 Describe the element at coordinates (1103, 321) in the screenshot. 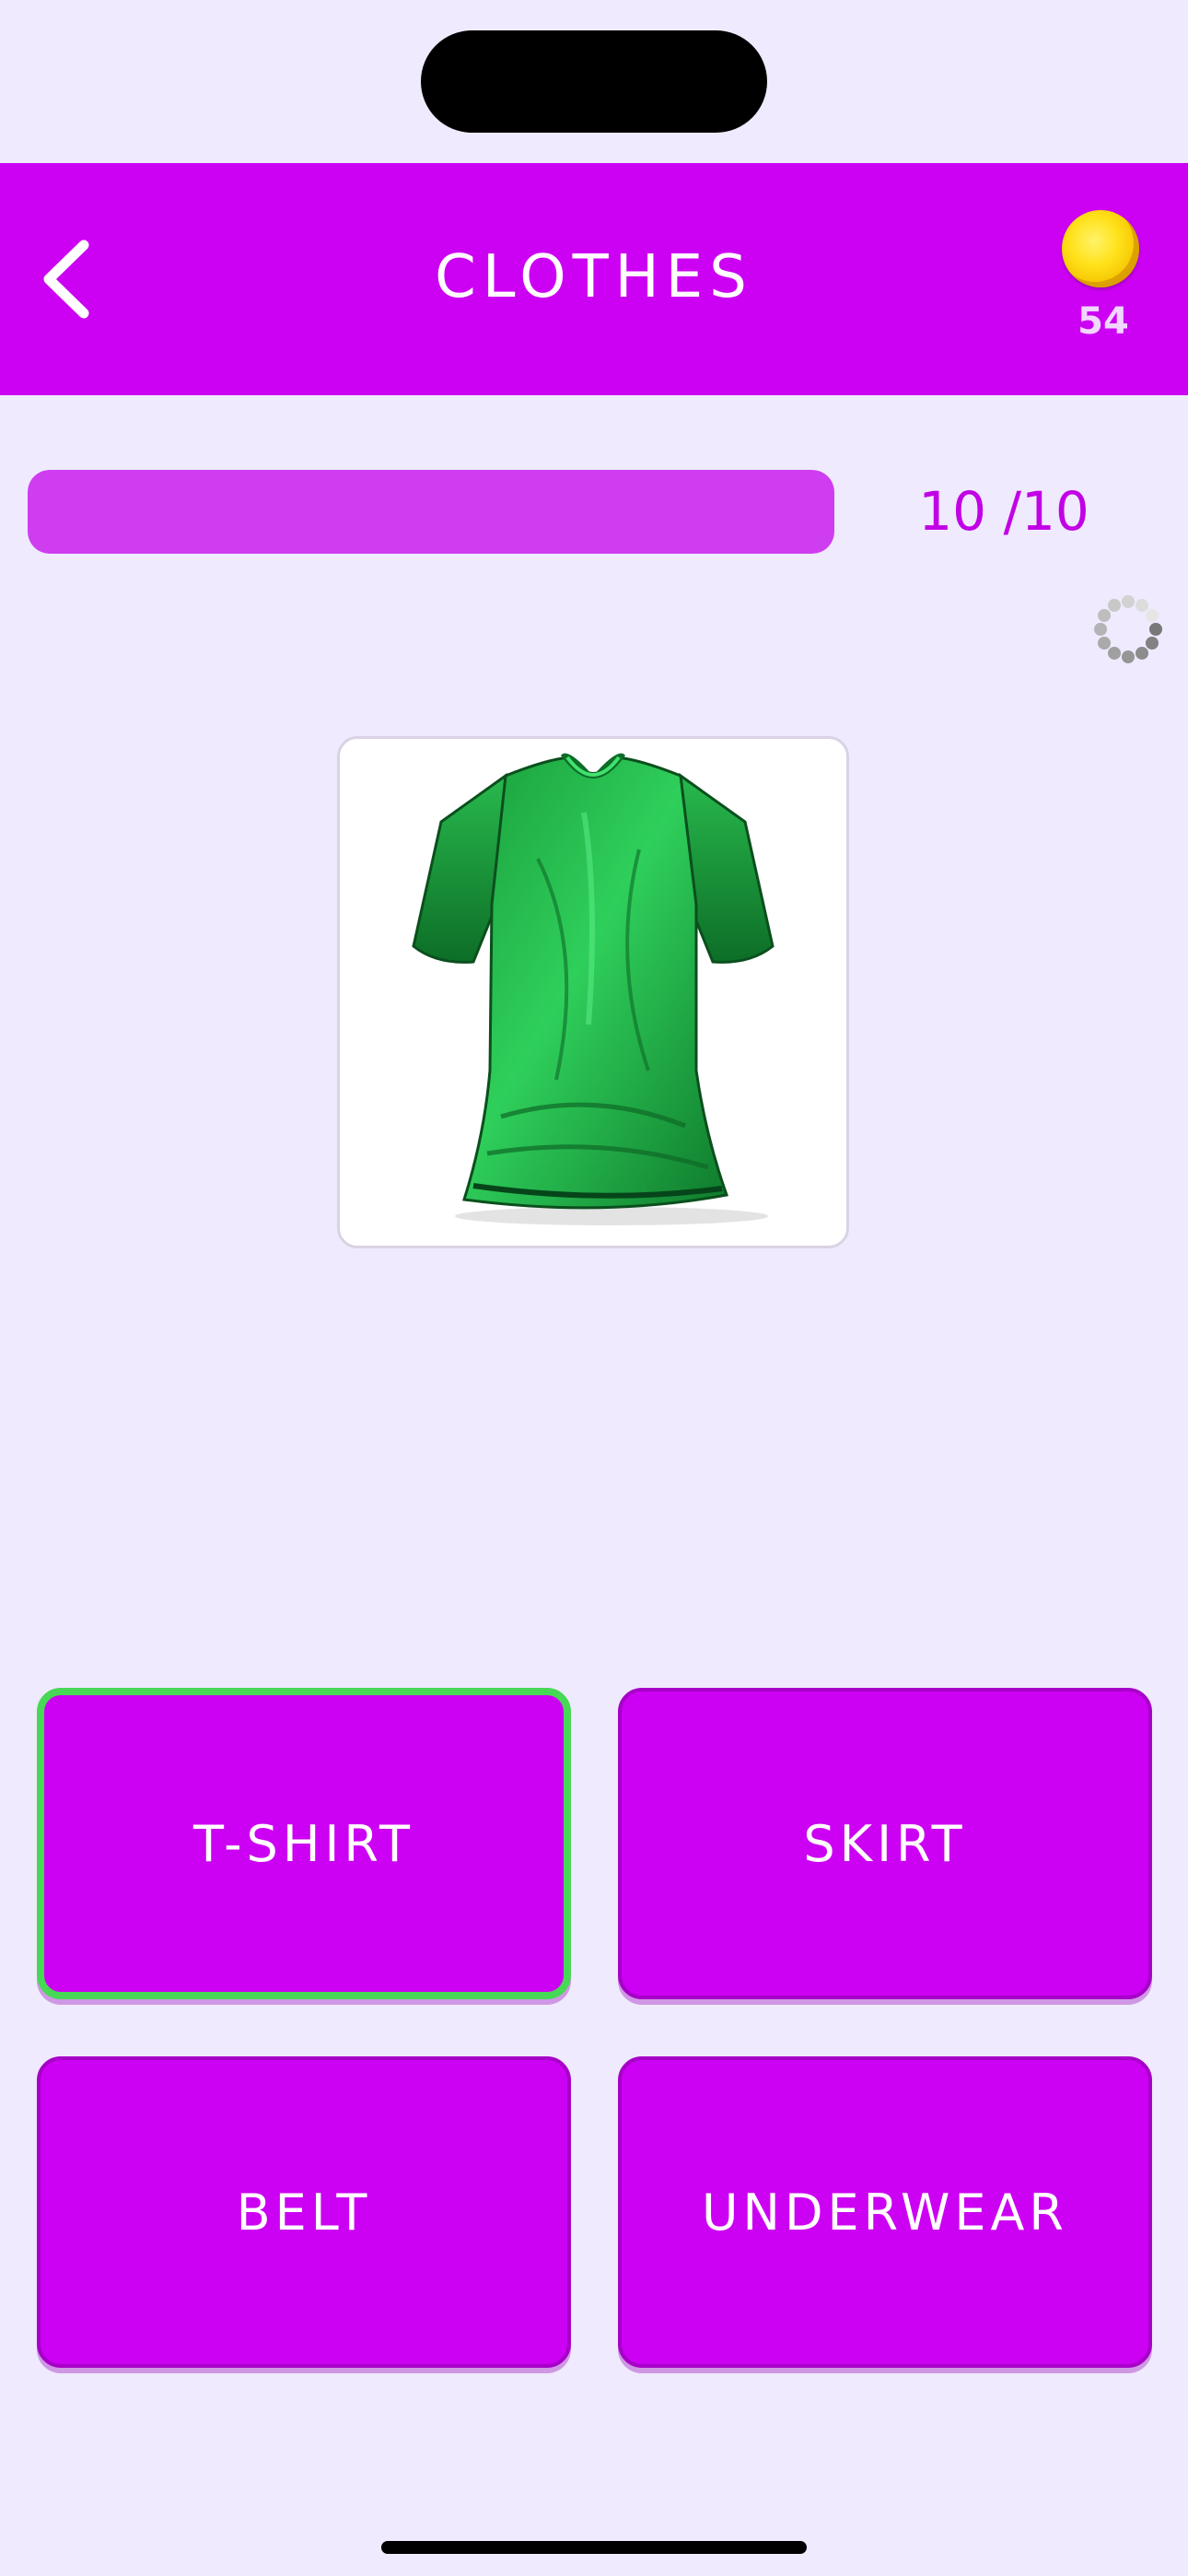

I see `coin-count: 54` at that location.